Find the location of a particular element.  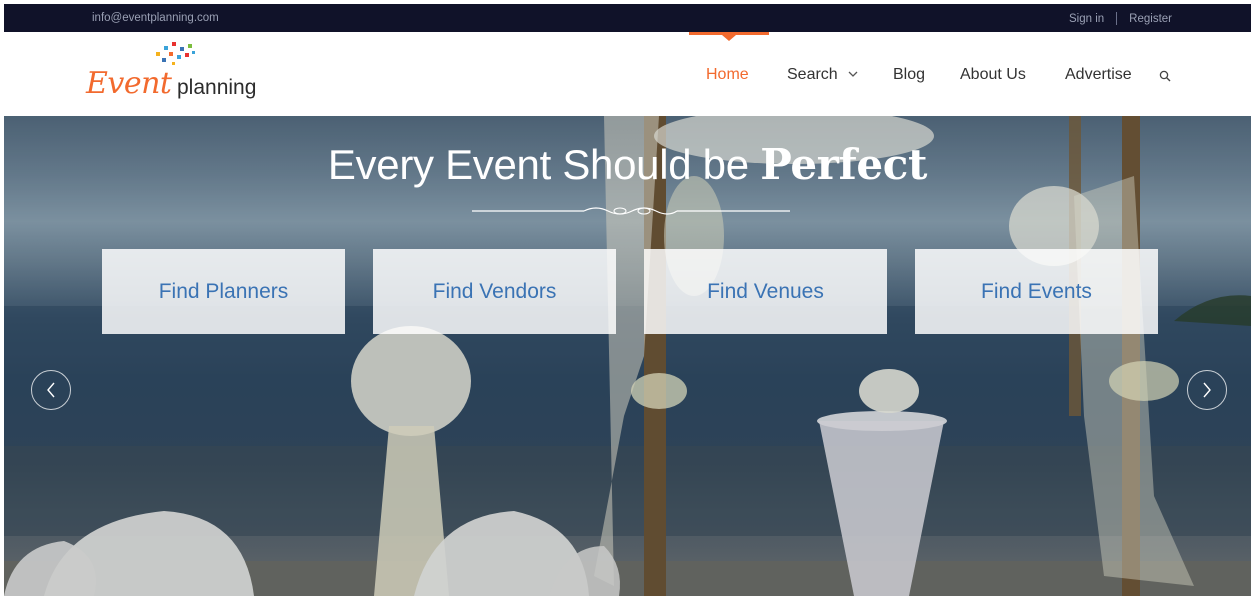

find-vendors-button: Find Vendors is located at coordinates (494, 291).